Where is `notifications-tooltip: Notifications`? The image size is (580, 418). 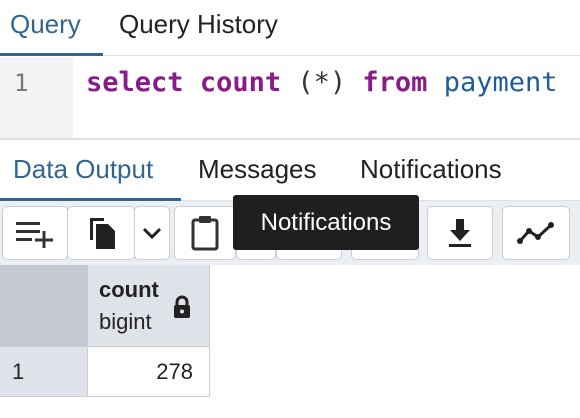
notifications-tooltip: Notifications is located at coordinates (326, 222).